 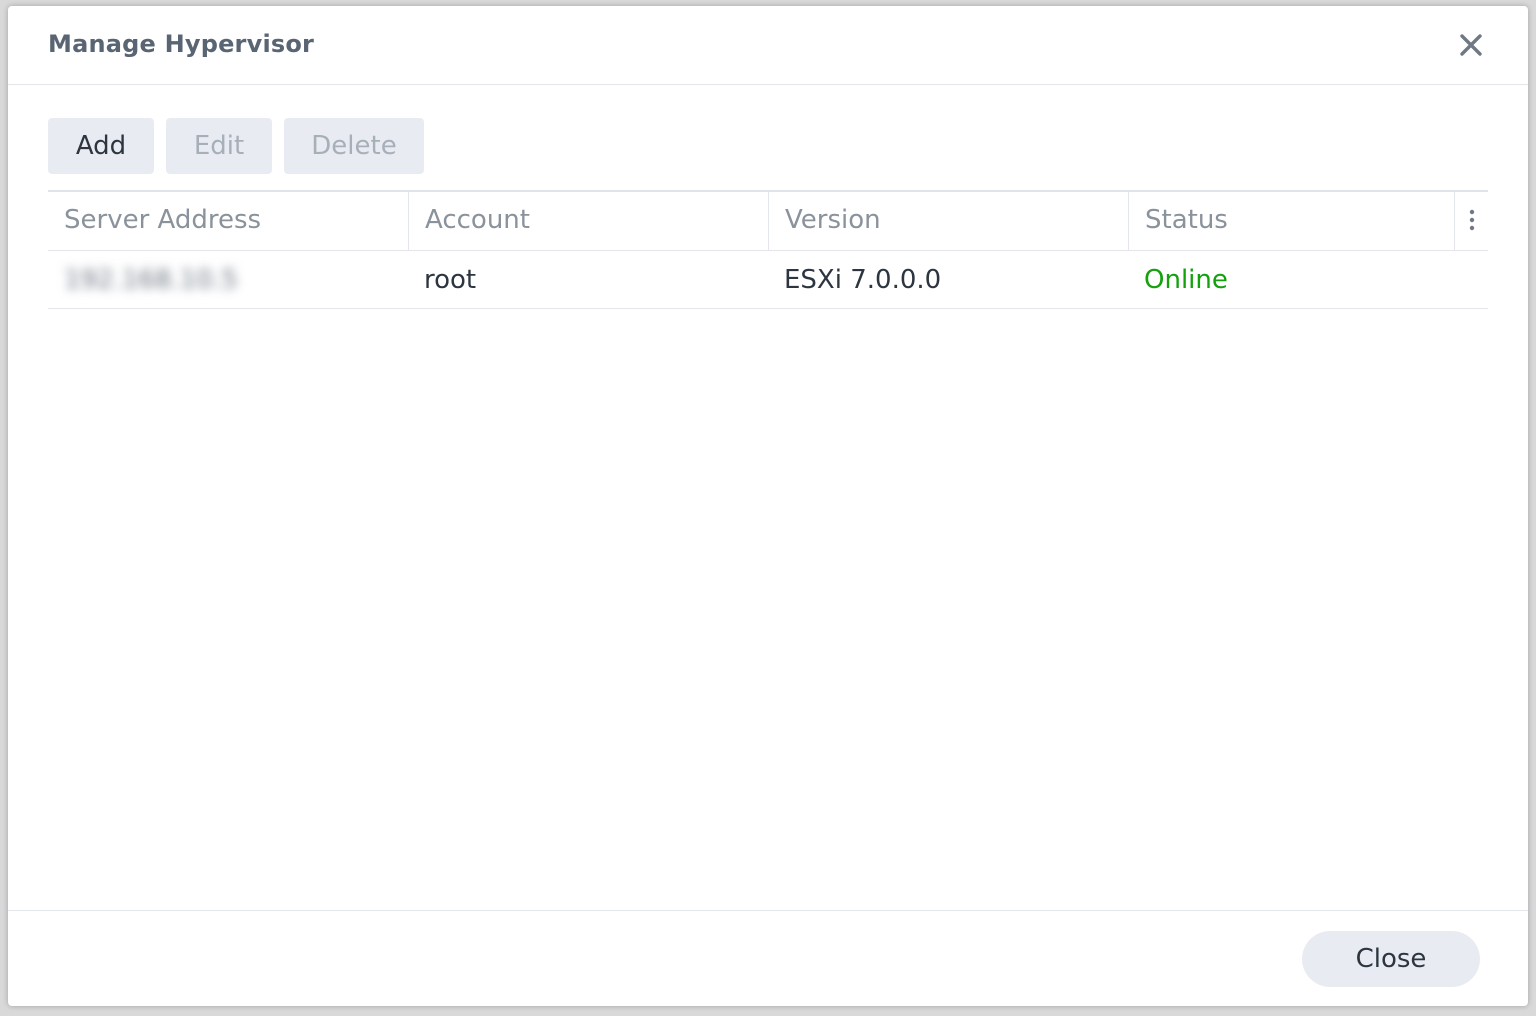 I want to click on delete-button: Delete, so click(x=354, y=146).